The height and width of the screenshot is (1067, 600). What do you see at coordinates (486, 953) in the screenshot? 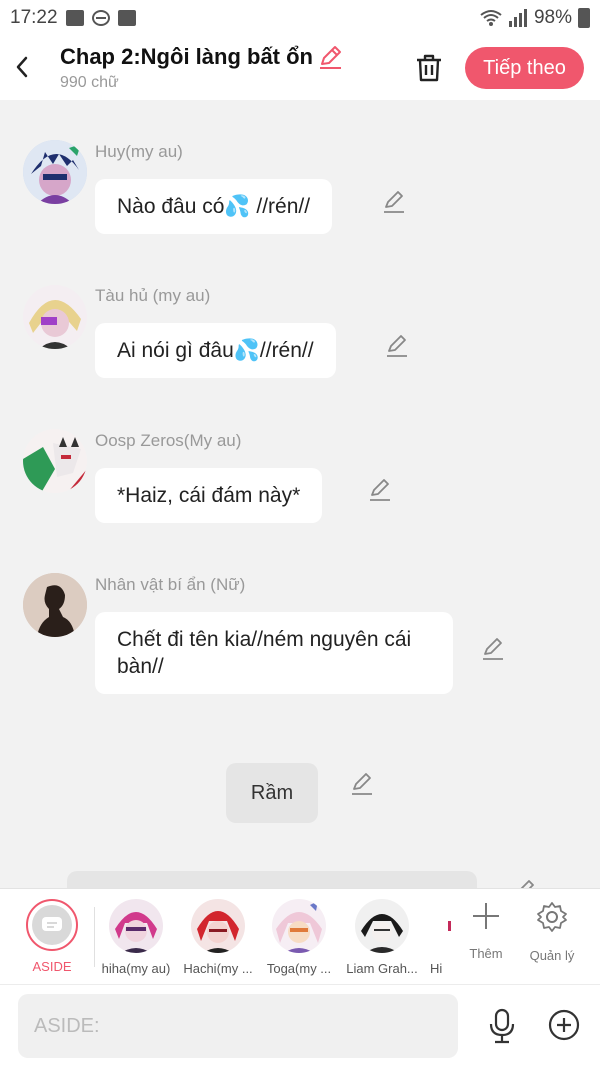
I see `add-label: Thêm` at bounding box center [486, 953].